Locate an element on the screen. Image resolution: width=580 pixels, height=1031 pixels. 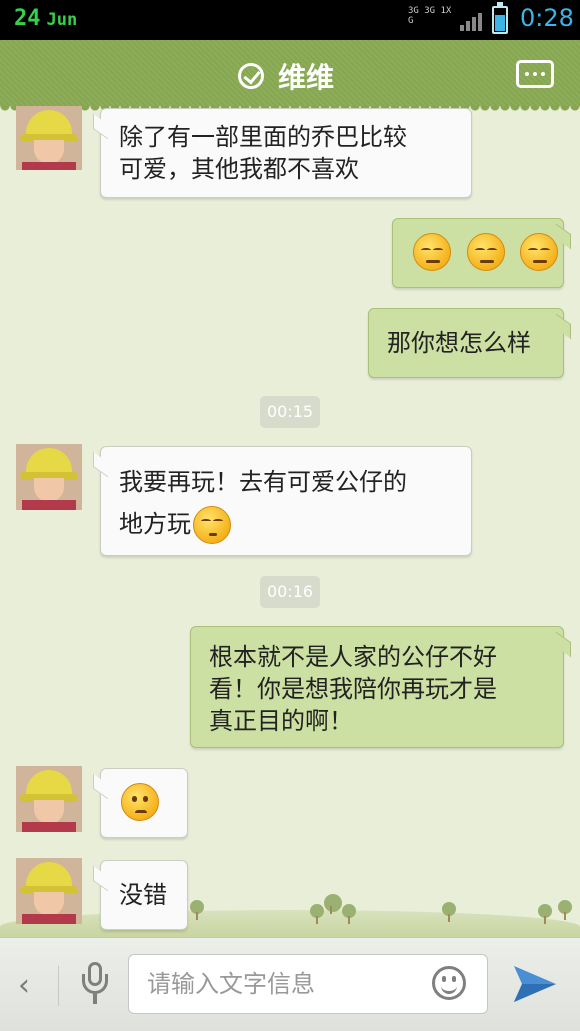
more-menu-button is located at coordinates (535, 74).